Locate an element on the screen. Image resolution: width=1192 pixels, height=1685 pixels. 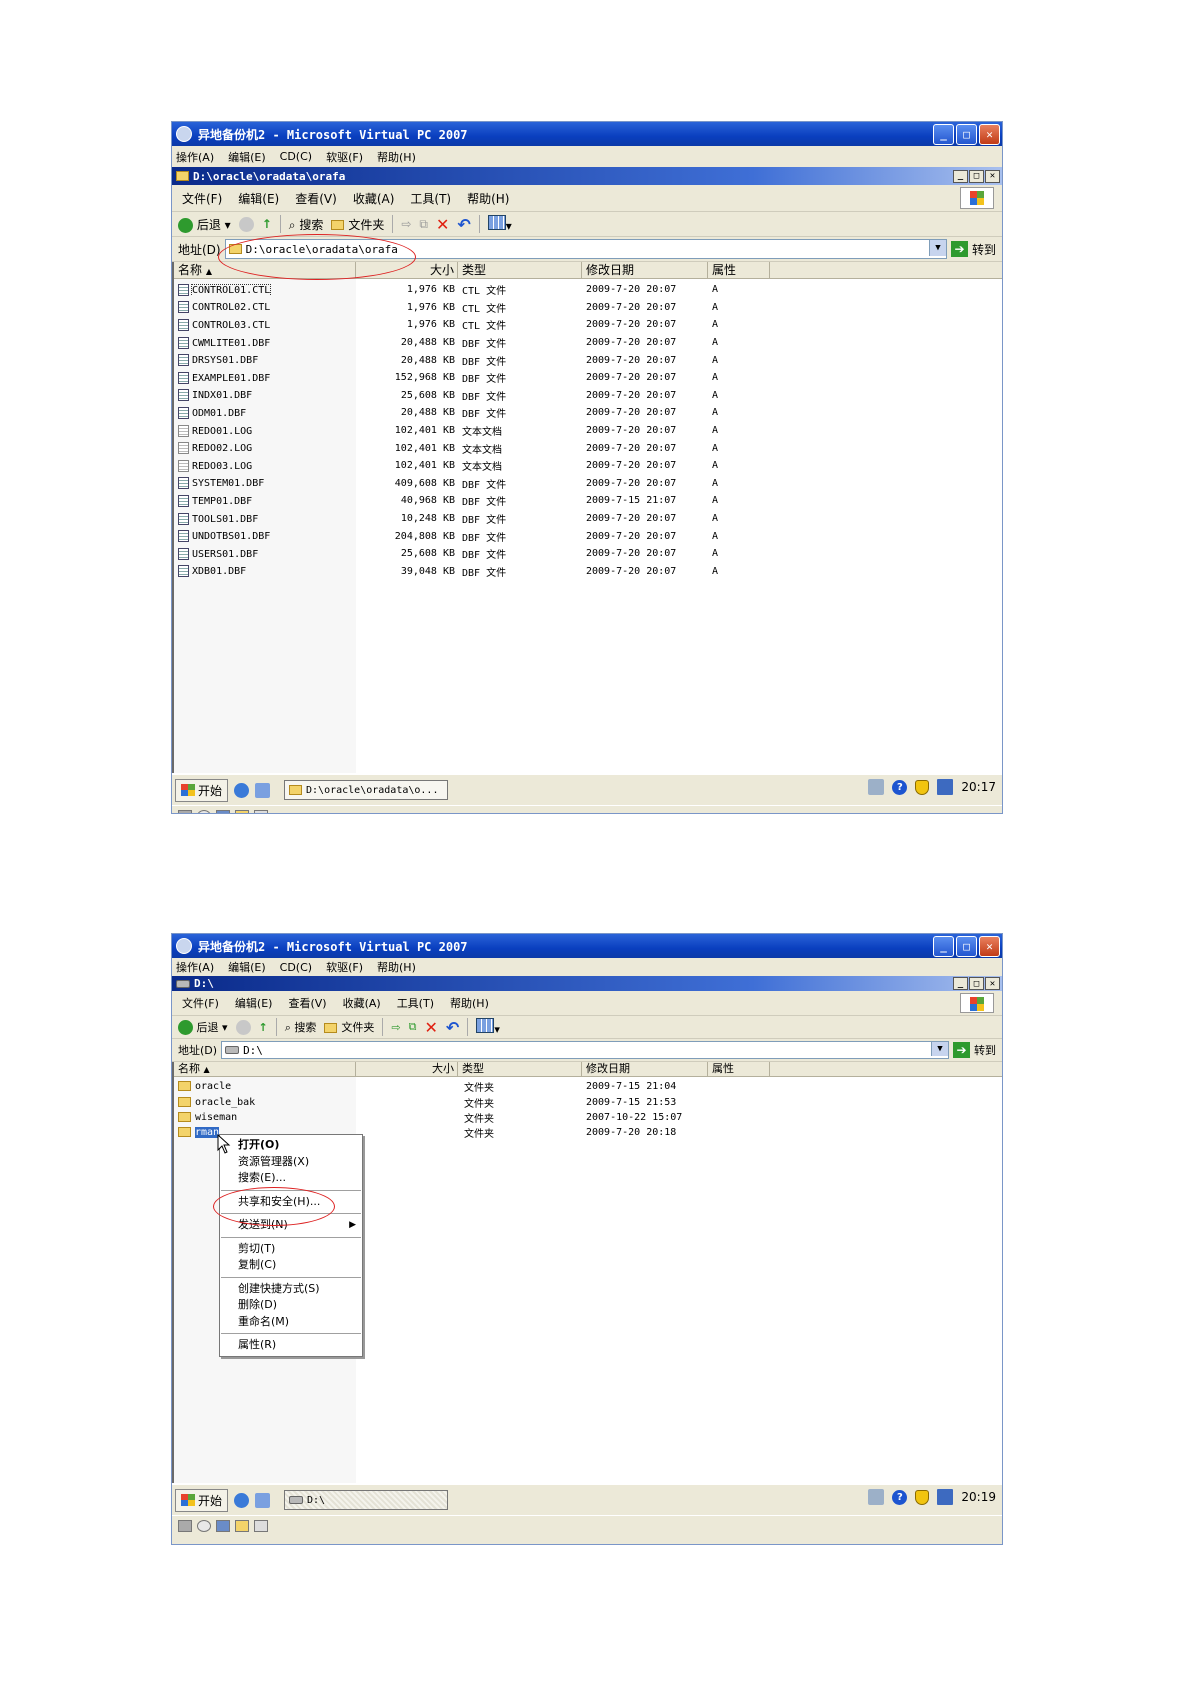
vpc-menu-action: 操作(A) is located at coordinates (195, 967).